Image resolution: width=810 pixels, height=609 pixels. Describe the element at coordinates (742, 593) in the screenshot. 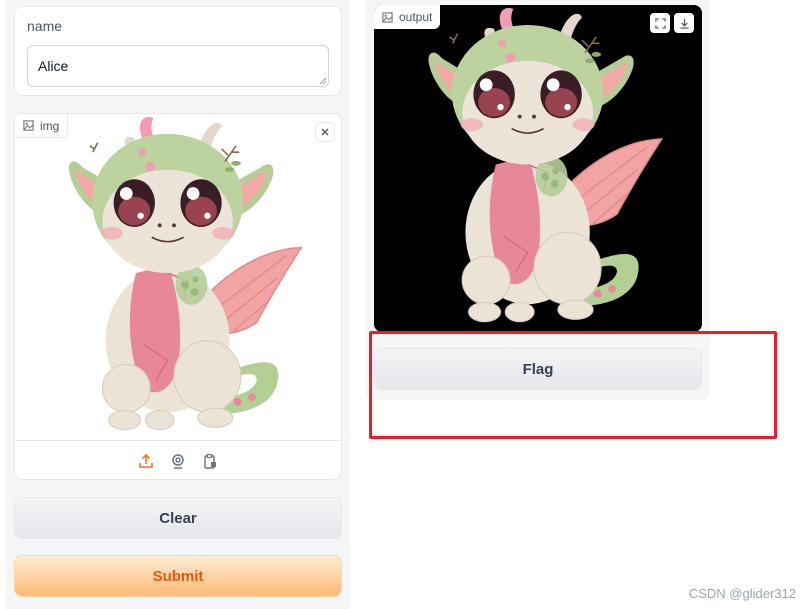

I see `watermark: CSDN @glider312` at that location.